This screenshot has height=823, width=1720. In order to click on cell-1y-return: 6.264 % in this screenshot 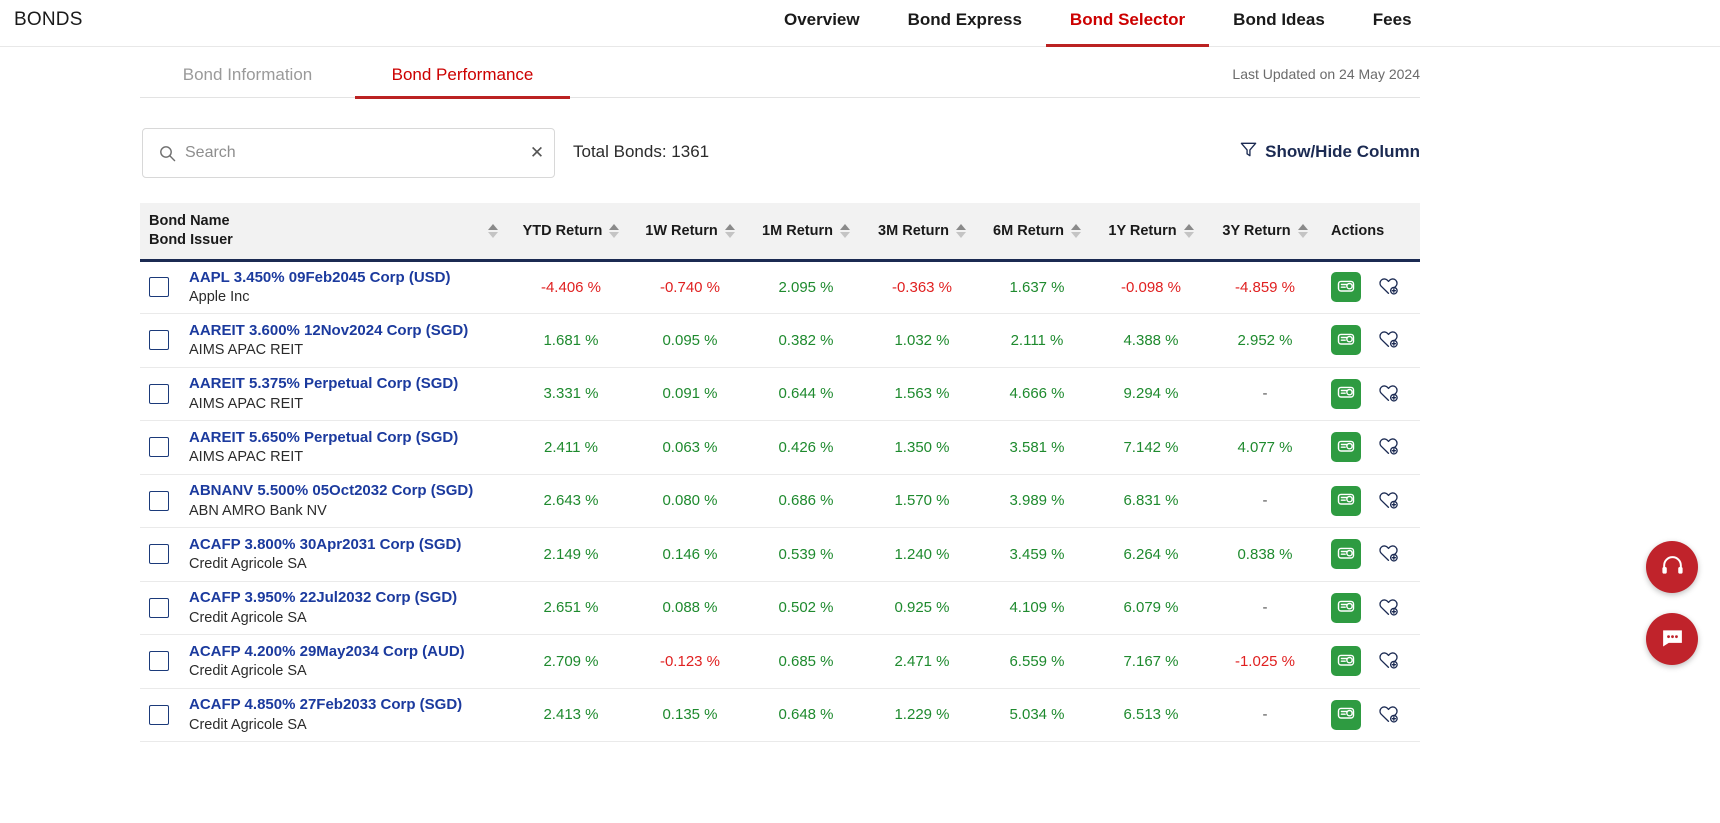, I will do `click(1151, 554)`.